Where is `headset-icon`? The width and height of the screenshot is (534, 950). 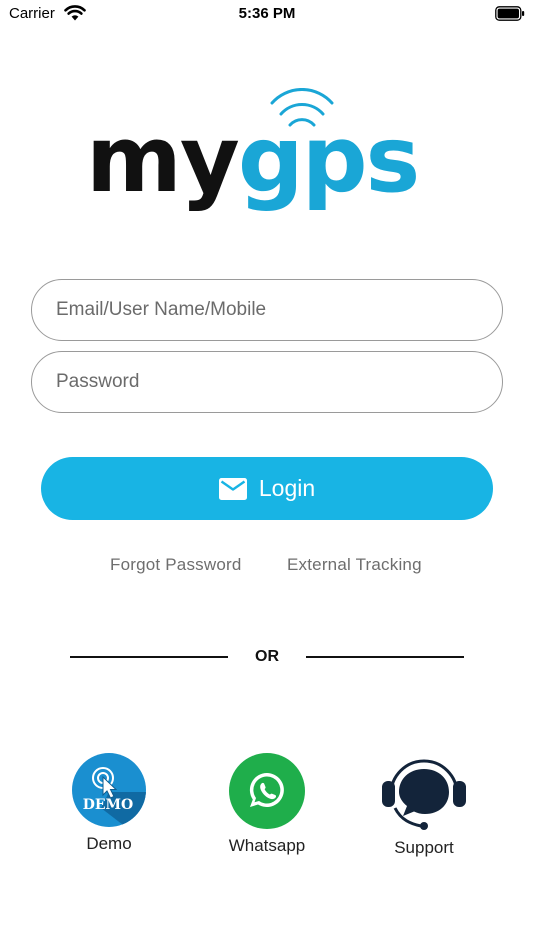
headset-icon is located at coordinates (424, 794).